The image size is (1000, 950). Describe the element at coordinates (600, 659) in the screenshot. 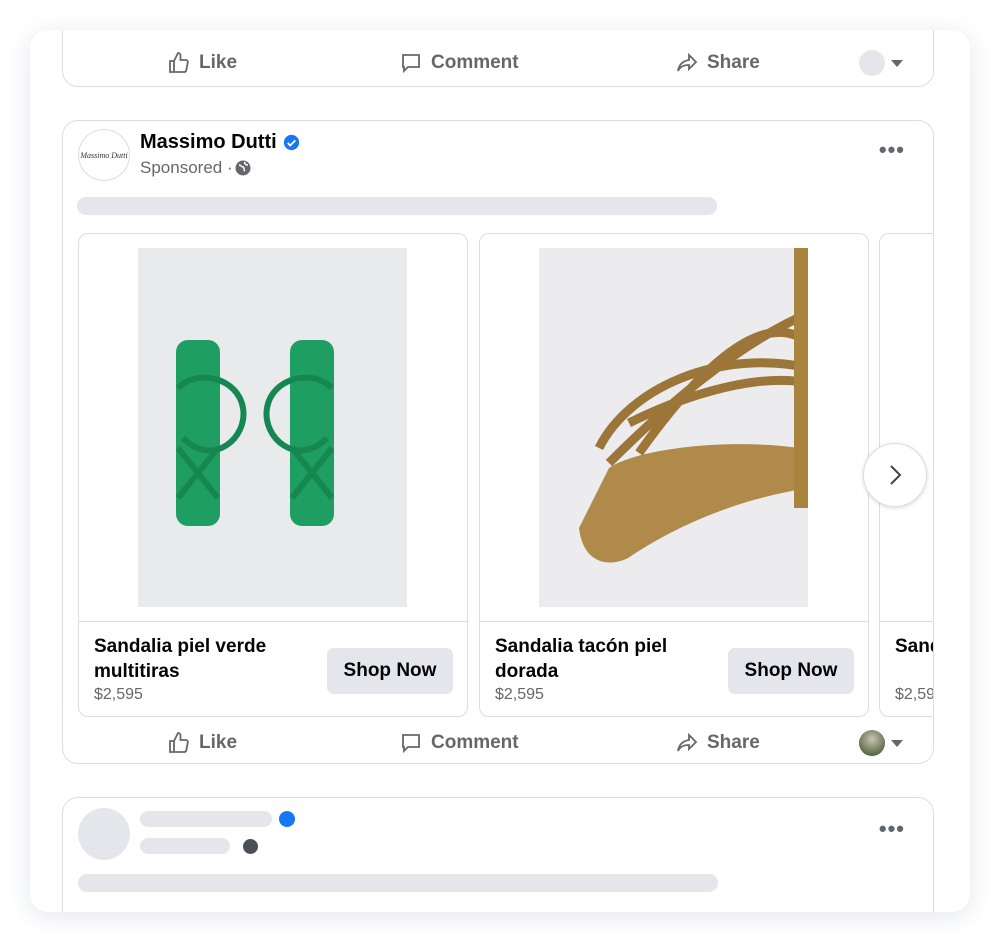

I see `product-title: Sandalia tacón piel dorada` at that location.